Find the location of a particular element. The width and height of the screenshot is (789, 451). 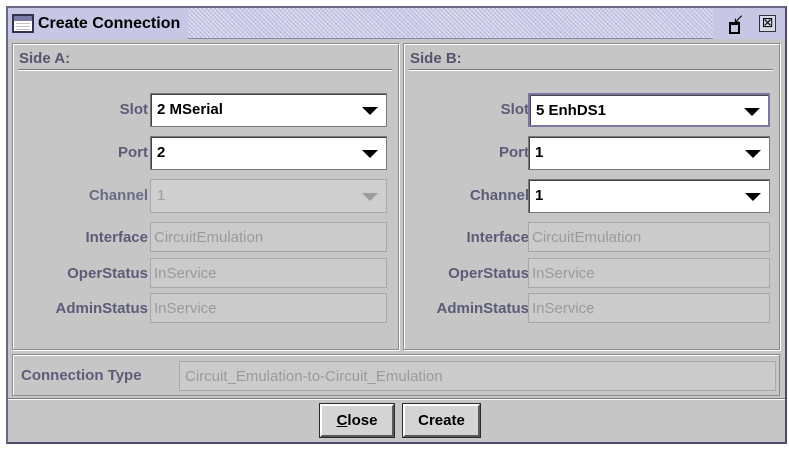

side-a-channel-label: Channel is located at coordinates (118, 195).